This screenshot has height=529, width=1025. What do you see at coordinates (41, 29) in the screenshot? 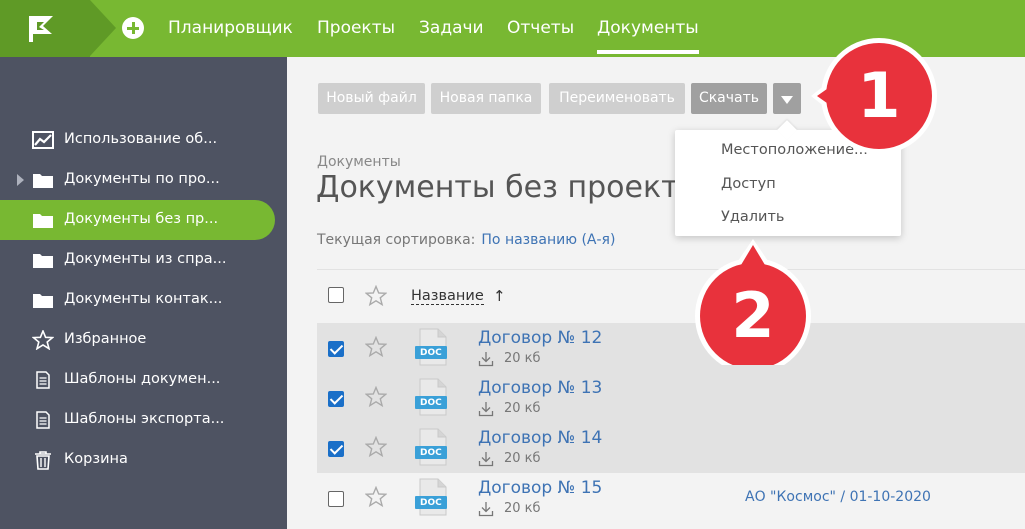
I see `flag-logo-icon` at bounding box center [41, 29].